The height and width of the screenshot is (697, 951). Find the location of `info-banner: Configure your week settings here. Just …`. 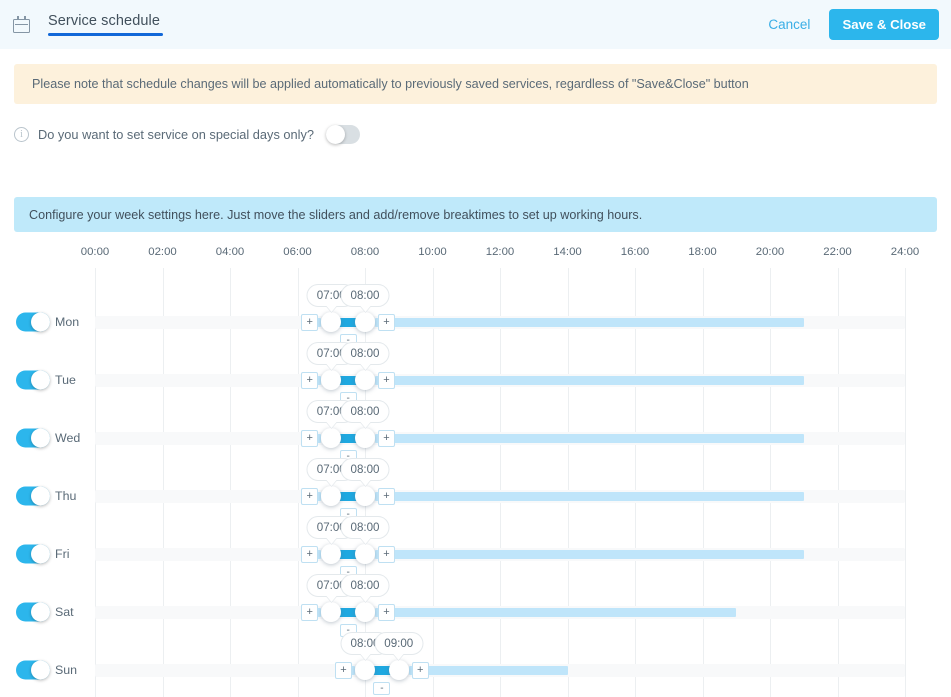

info-banner: Configure your week settings here. Just … is located at coordinates (475, 214).